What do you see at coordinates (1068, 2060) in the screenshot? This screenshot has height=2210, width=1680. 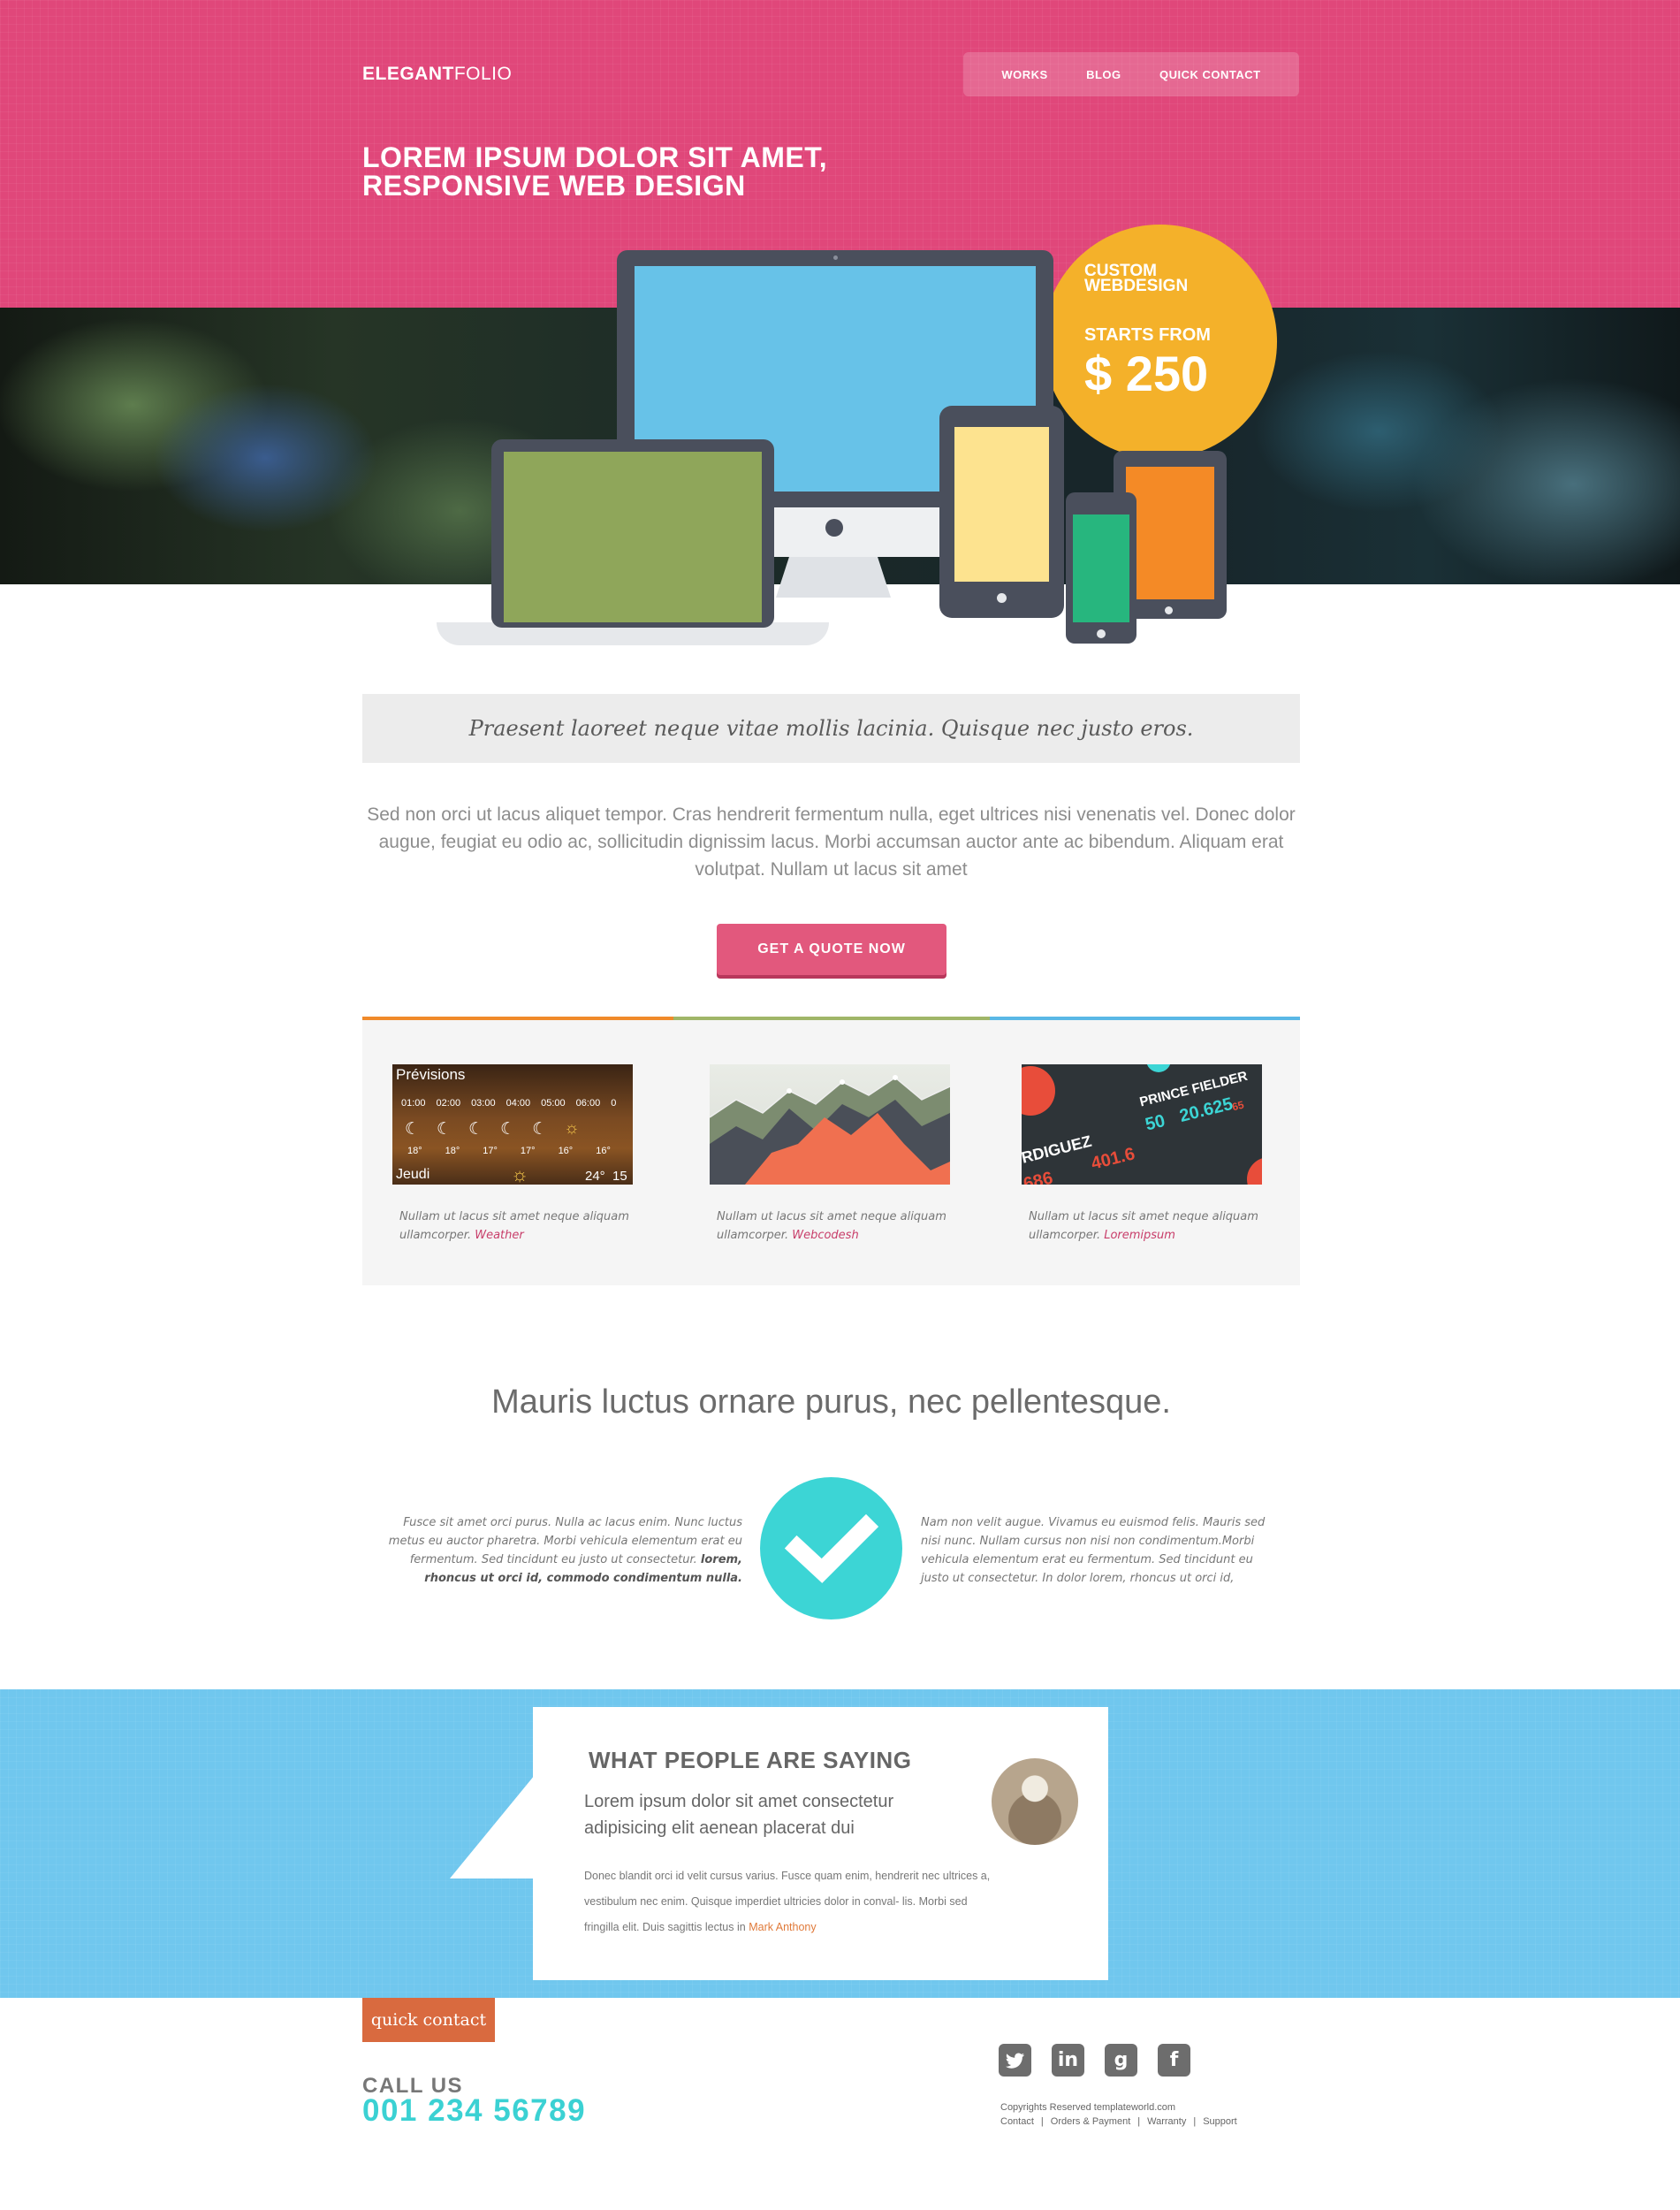 I see `linkedin-icon: in` at bounding box center [1068, 2060].